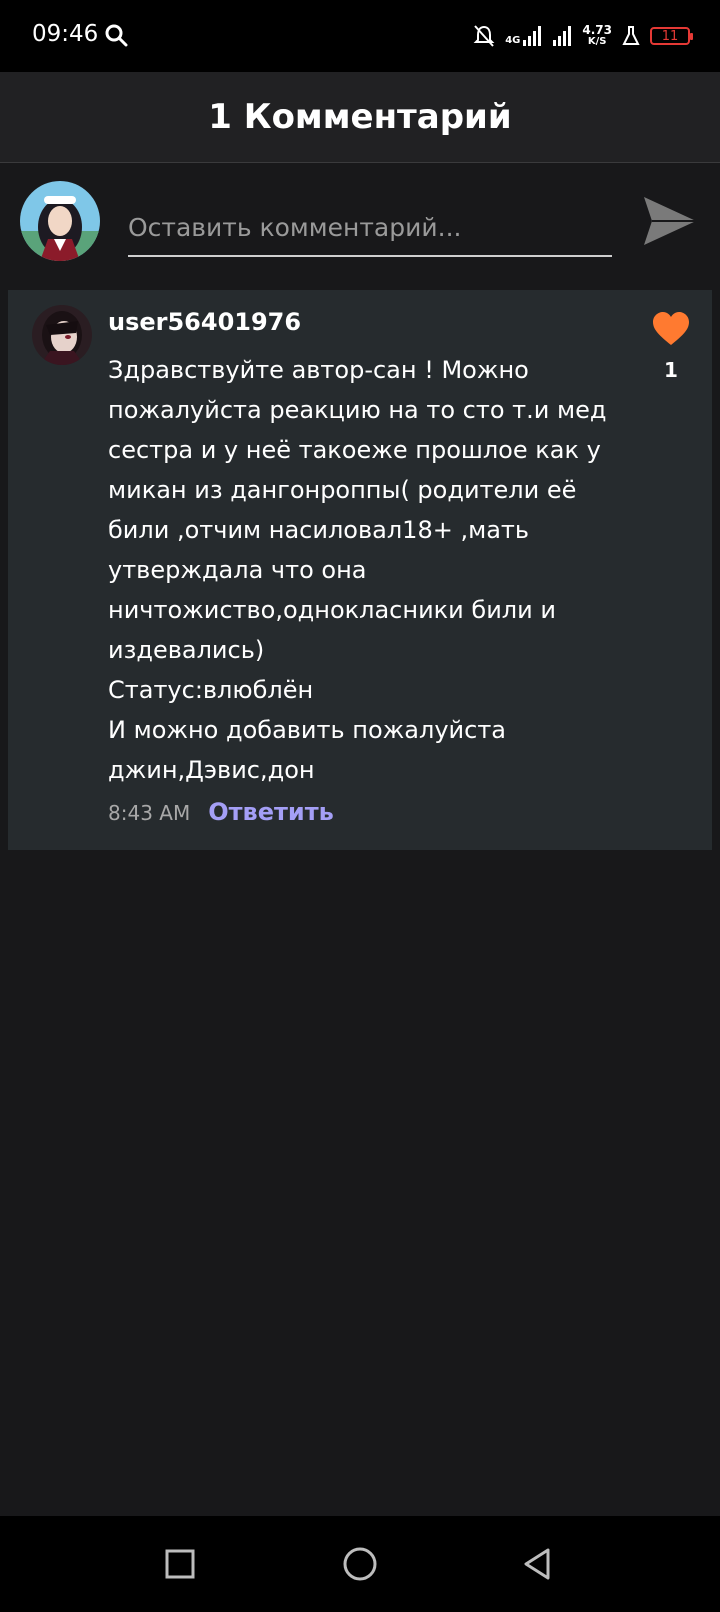  I want to click on speed-value: 4.73, so click(597, 30).